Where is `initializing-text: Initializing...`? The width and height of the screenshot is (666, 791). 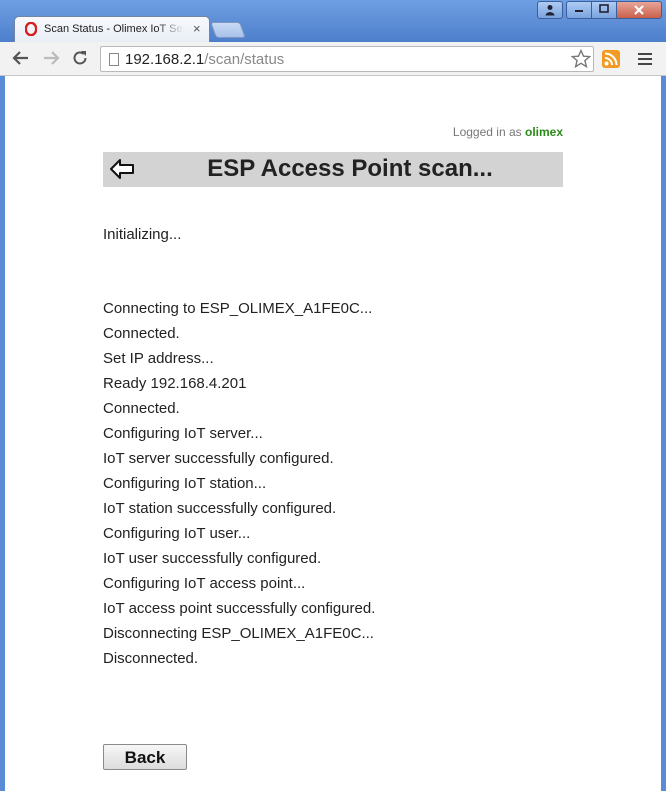
initializing-text: Initializing... is located at coordinates (142, 234).